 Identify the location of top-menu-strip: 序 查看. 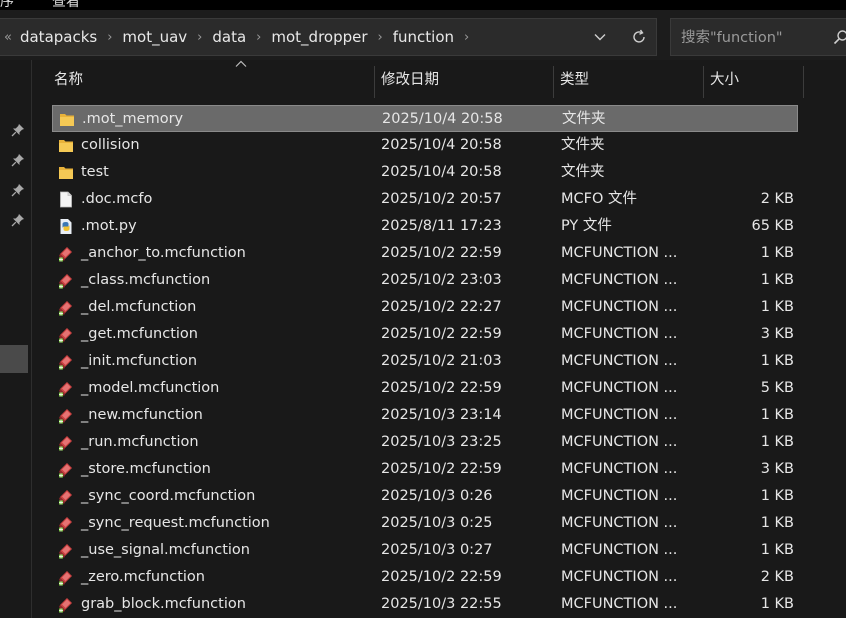
(423, 5).